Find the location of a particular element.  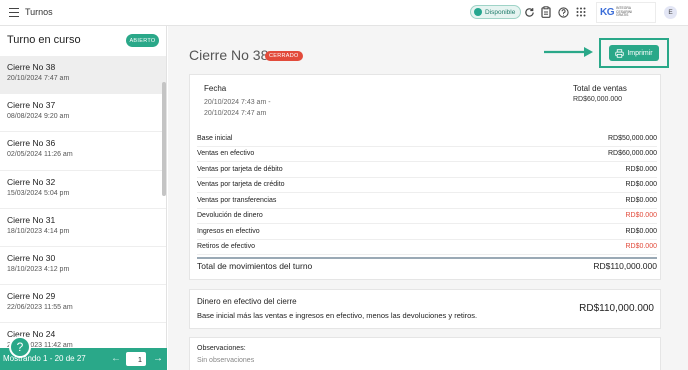

turn-name: Cierre No 32 is located at coordinates (31, 181).